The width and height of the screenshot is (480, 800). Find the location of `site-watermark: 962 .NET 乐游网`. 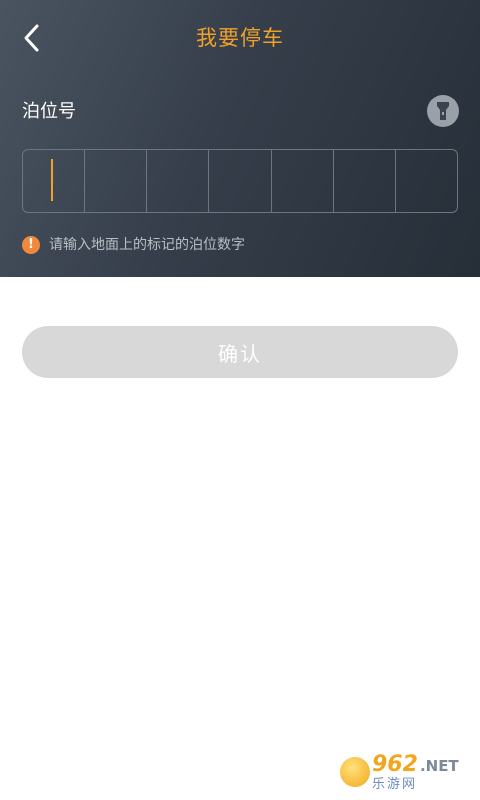

site-watermark: 962 .NET 乐游网 is located at coordinates (406, 772).